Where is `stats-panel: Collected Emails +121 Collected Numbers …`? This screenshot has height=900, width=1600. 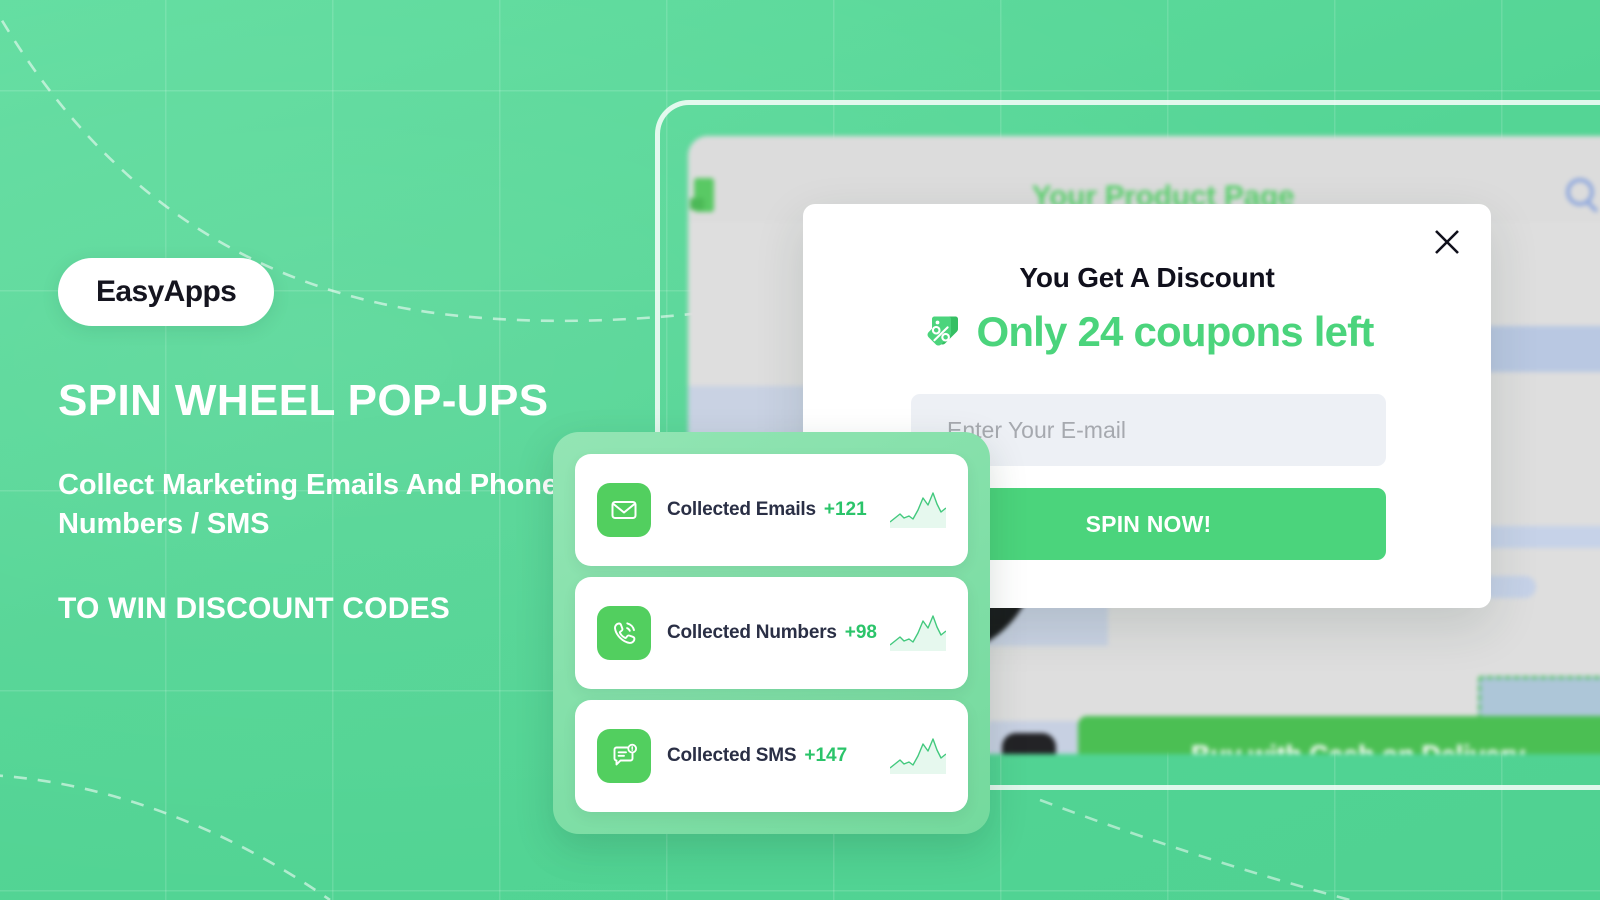
stats-panel: Collected Emails +121 Collected Numbers … is located at coordinates (771, 633).